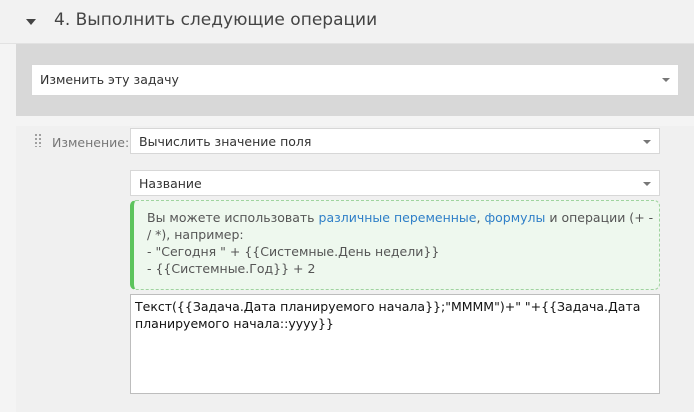  What do you see at coordinates (599, 217) in the screenshot?
I see `hint-text: и операции (+ -` at bounding box center [599, 217].